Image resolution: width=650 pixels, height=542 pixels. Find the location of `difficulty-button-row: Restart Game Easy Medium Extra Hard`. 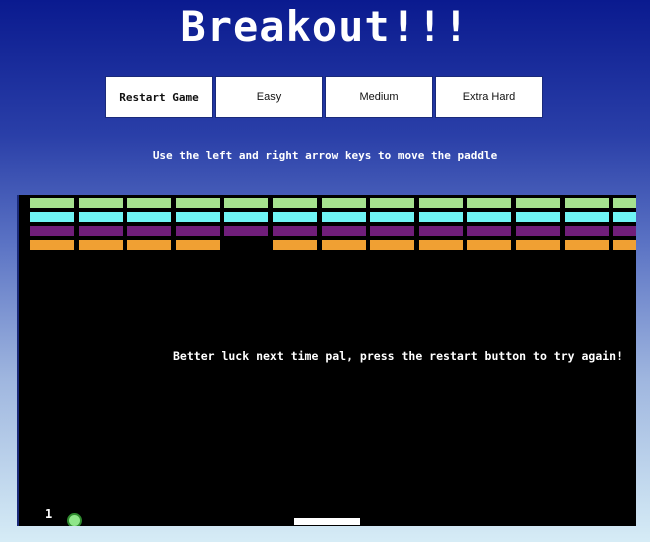

difficulty-button-row: Restart Game Easy Medium Extra Hard is located at coordinates (325, 97).